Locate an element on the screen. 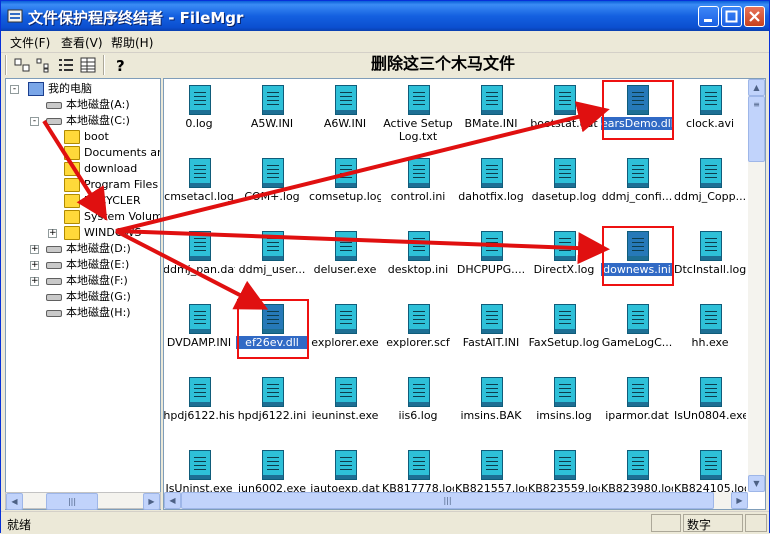  file-item: Active Setup Log.txt is located at coordinates (418, 116).